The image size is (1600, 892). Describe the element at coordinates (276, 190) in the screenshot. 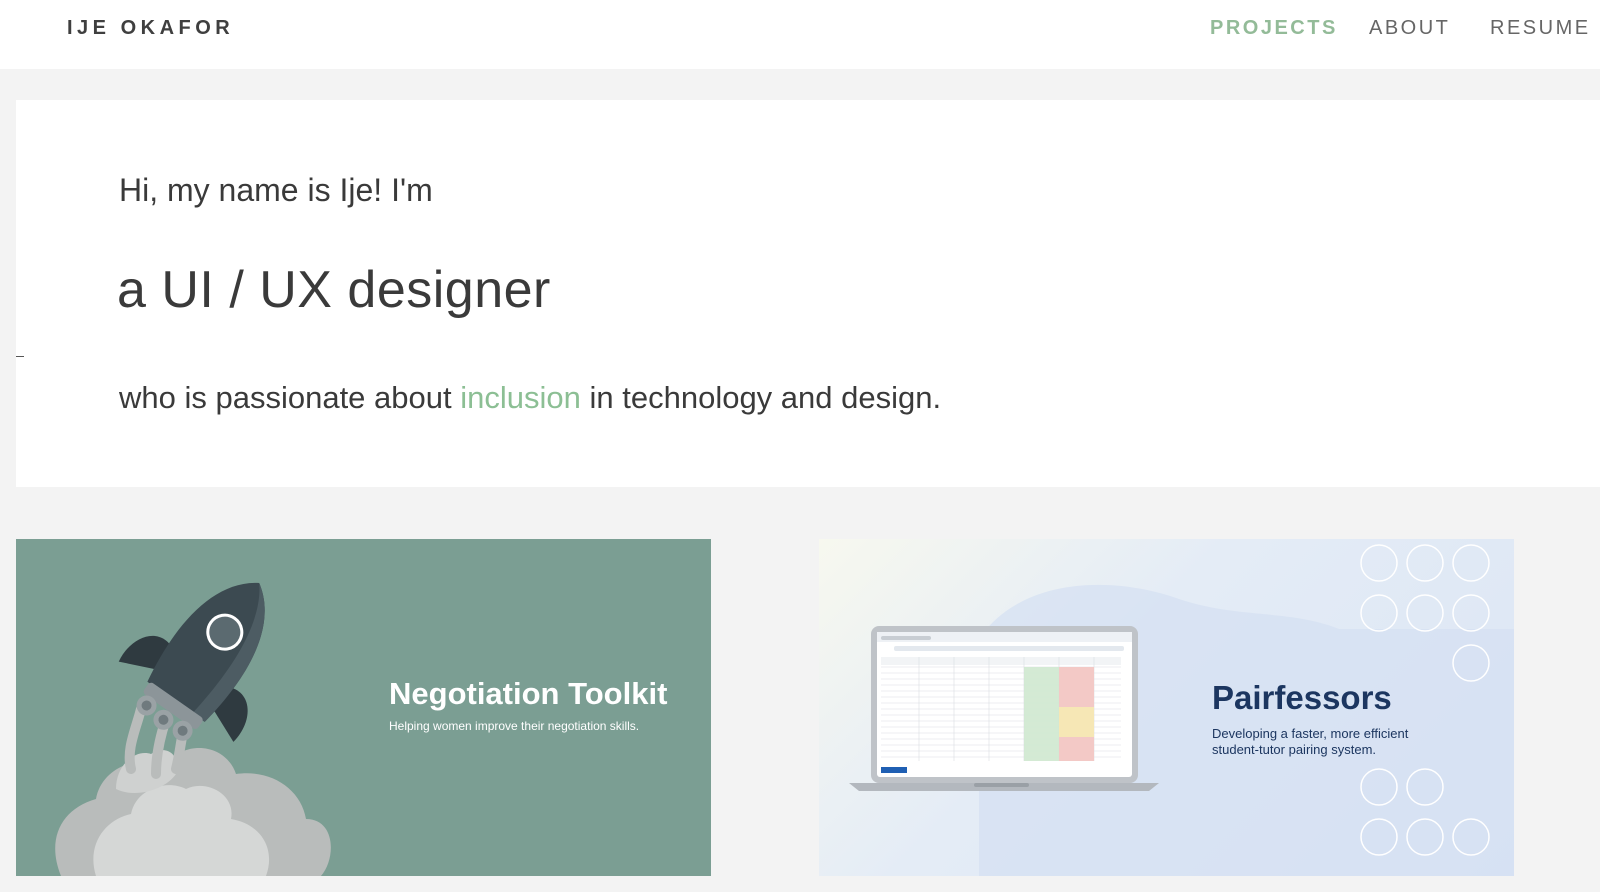

I see `hero-greeting: Hi, my name is Ije! I'm` at that location.